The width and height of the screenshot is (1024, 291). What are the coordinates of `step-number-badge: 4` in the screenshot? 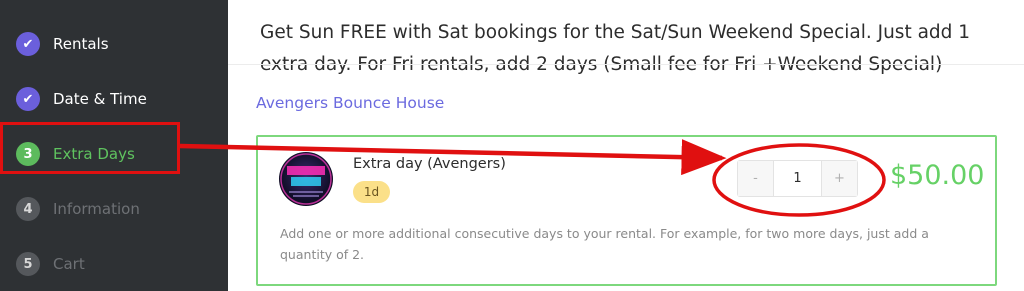 It's located at (28, 209).